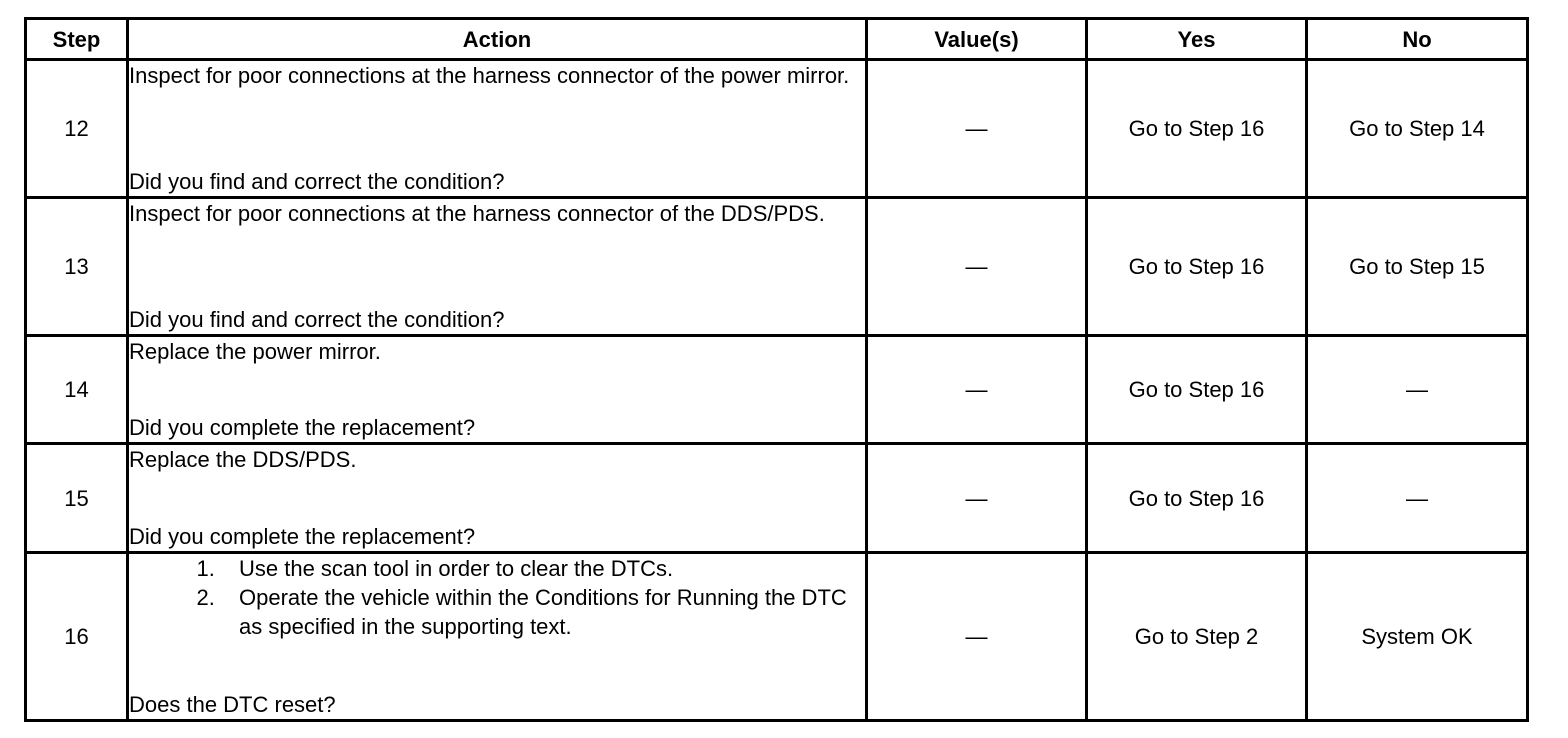 This screenshot has height=738, width=1568. What do you see at coordinates (76, 389) in the screenshot?
I see `step-number: 14` at bounding box center [76, 389].